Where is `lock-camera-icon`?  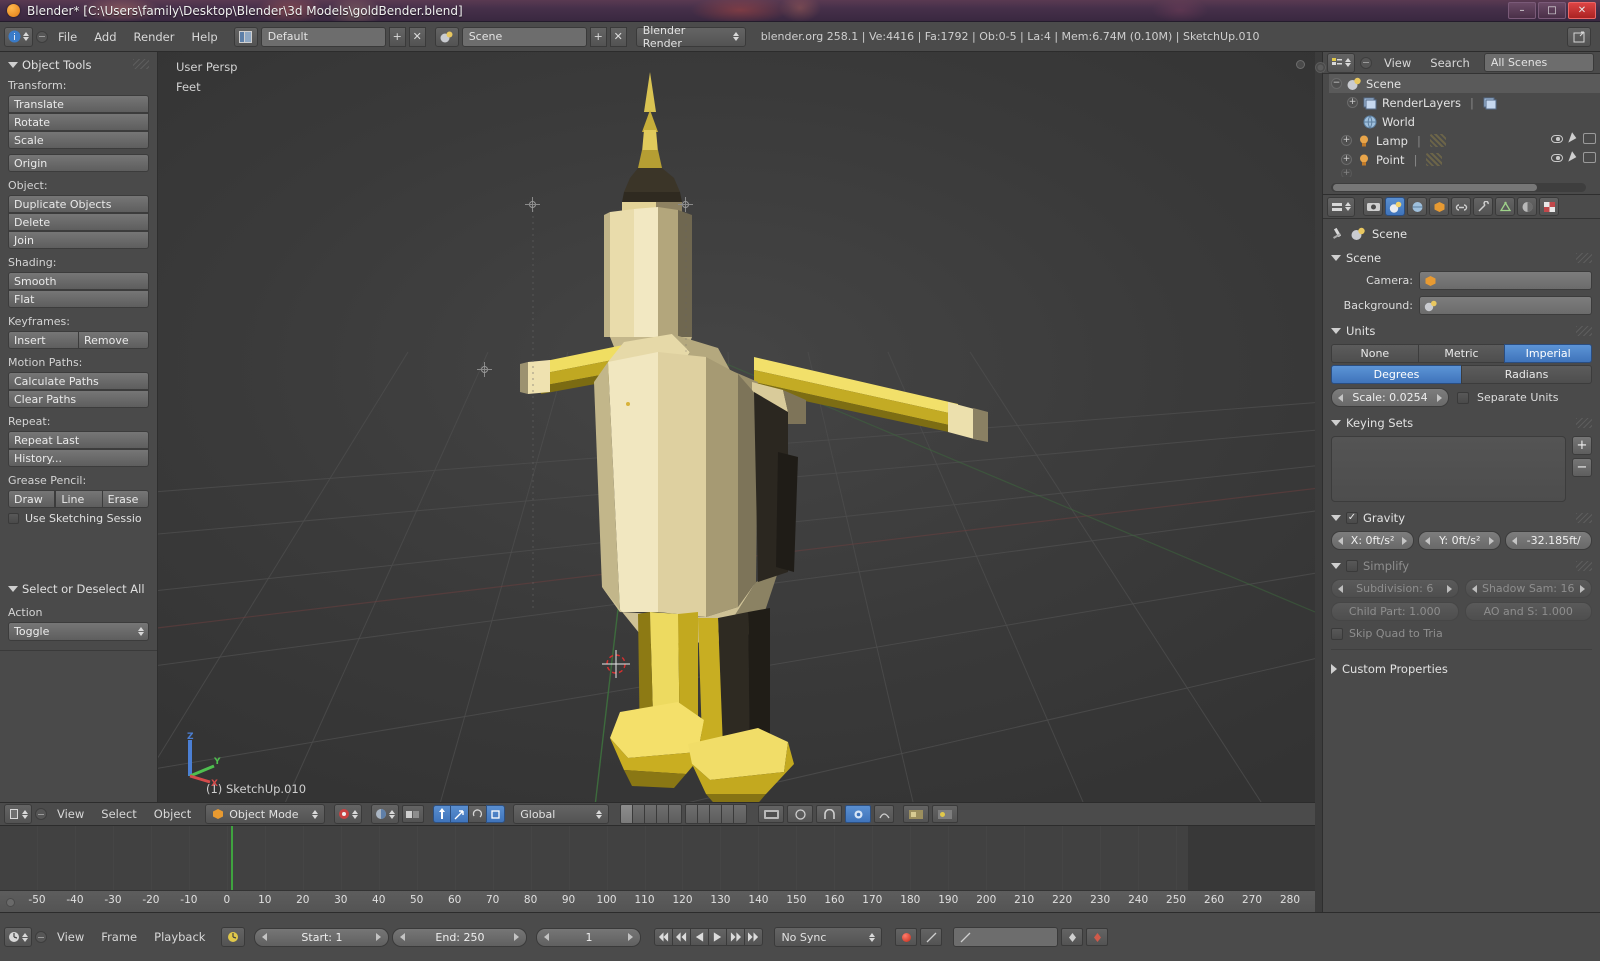
lock-camera-icon is located at coordinates (800, 814).